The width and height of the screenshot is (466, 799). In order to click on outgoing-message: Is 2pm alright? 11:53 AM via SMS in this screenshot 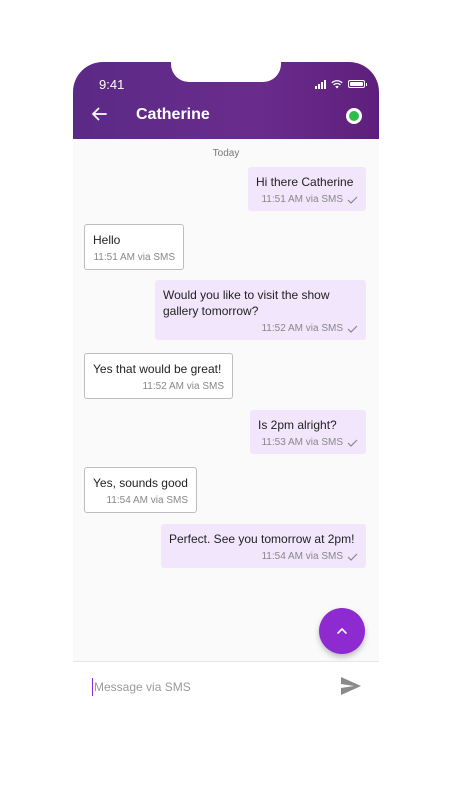, I will do `click(308, 432)`.